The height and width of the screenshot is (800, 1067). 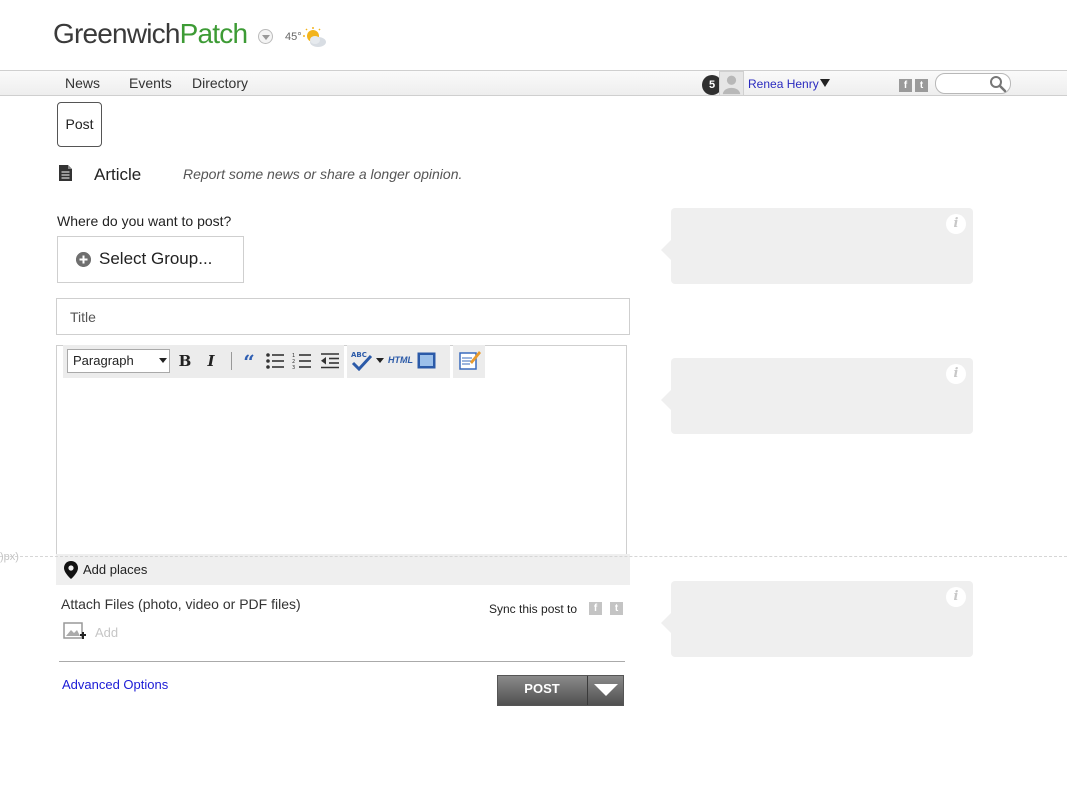 What do you see at coordinates (115, 569) in the screenshot?
I see `add-places-label: Add places` at bounding box center [115, 569].